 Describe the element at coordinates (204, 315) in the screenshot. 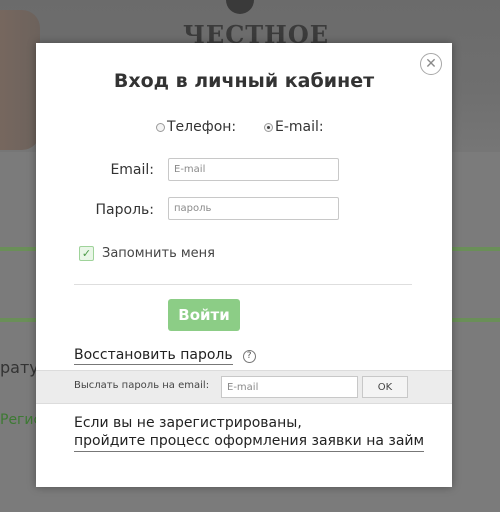

I see `login-button: Войти` at that location.